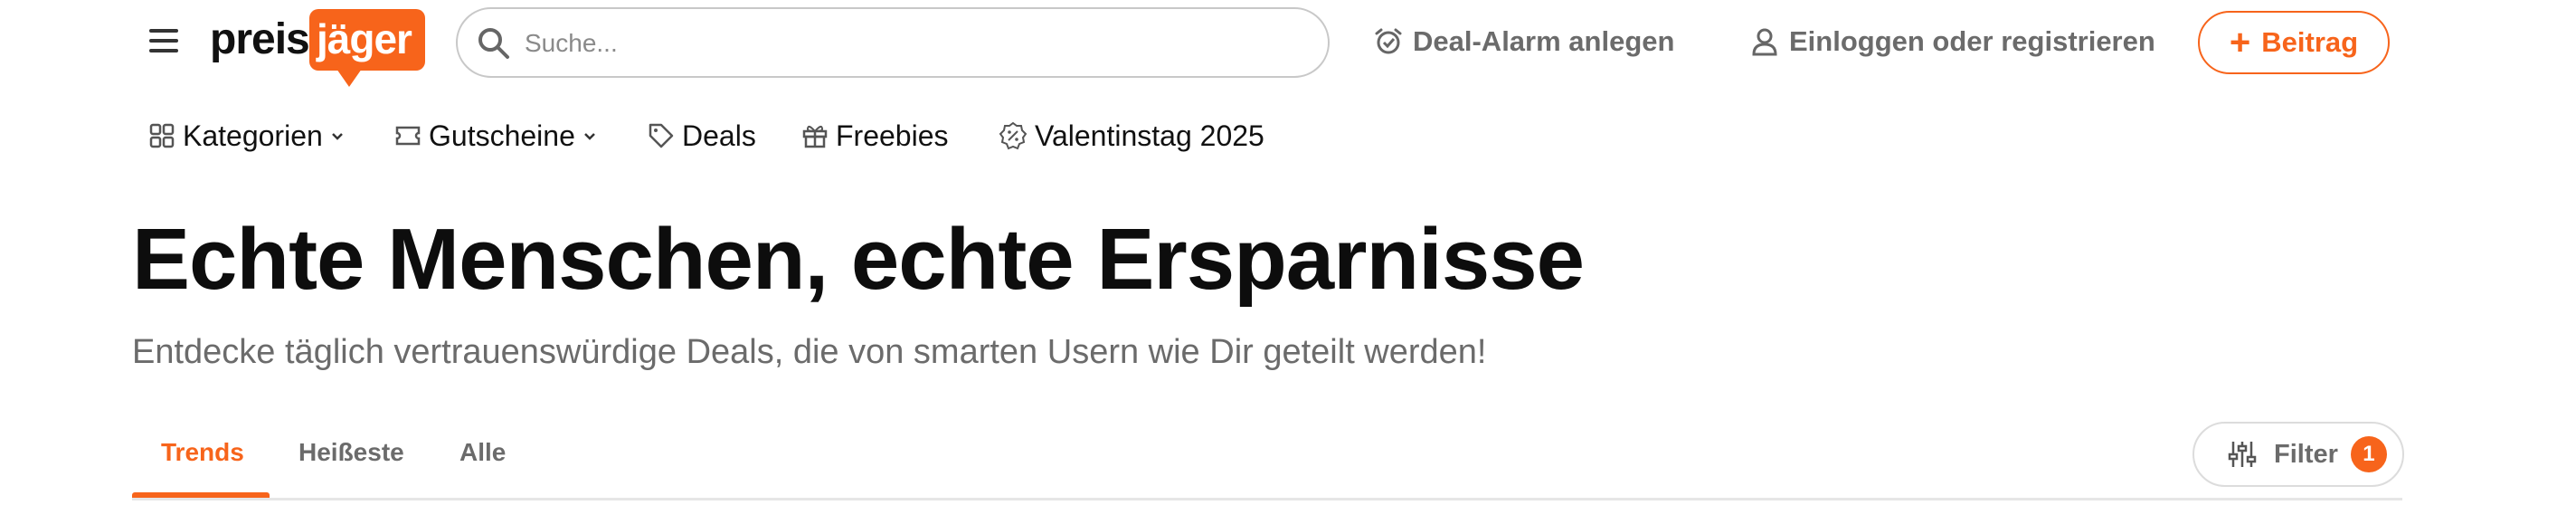 The image size is (2576, 505). I want to click on logo: preis jäger, so click(319, 48).